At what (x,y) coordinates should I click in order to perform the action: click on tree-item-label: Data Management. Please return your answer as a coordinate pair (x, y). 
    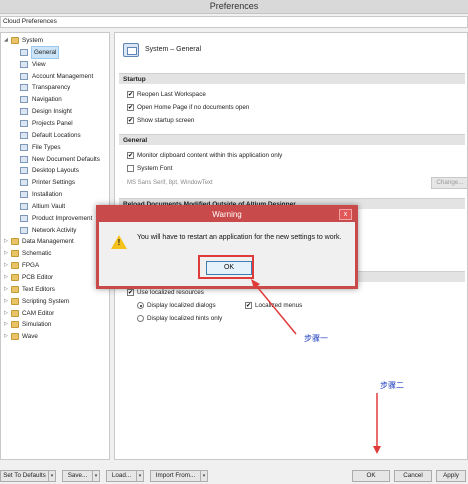
    Looking at the image, I should click on (48, 242).